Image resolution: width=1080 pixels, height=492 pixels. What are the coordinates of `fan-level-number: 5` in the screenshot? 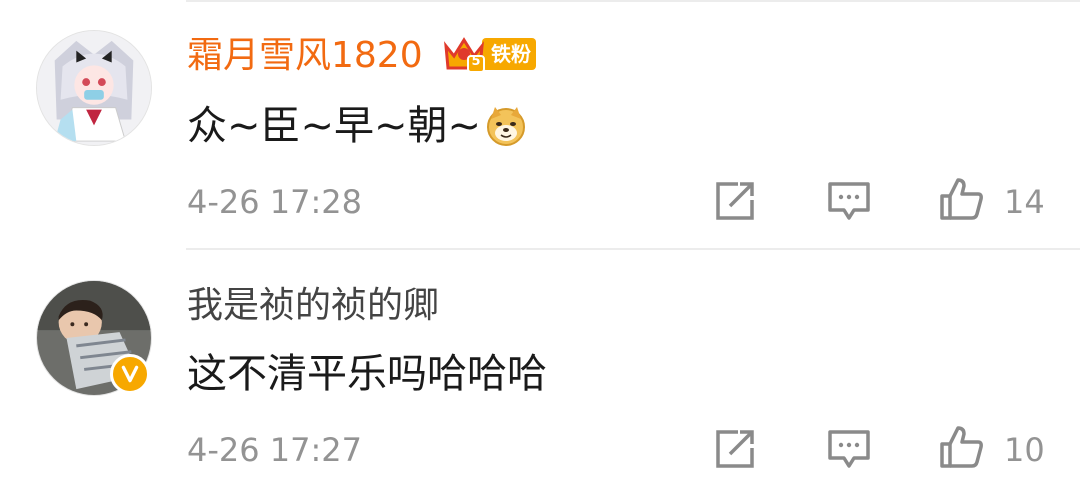 It's located at (476, 61).